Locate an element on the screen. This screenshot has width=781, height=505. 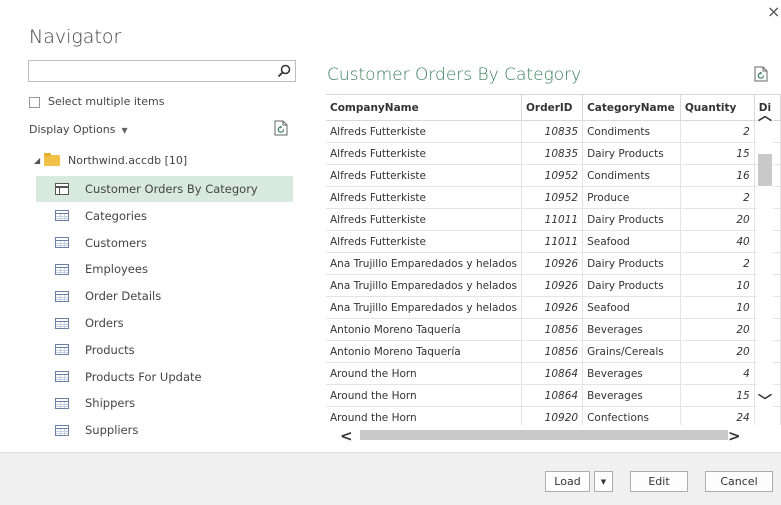
horizontal-scroll-thumb is located at coordinates (544, 435).